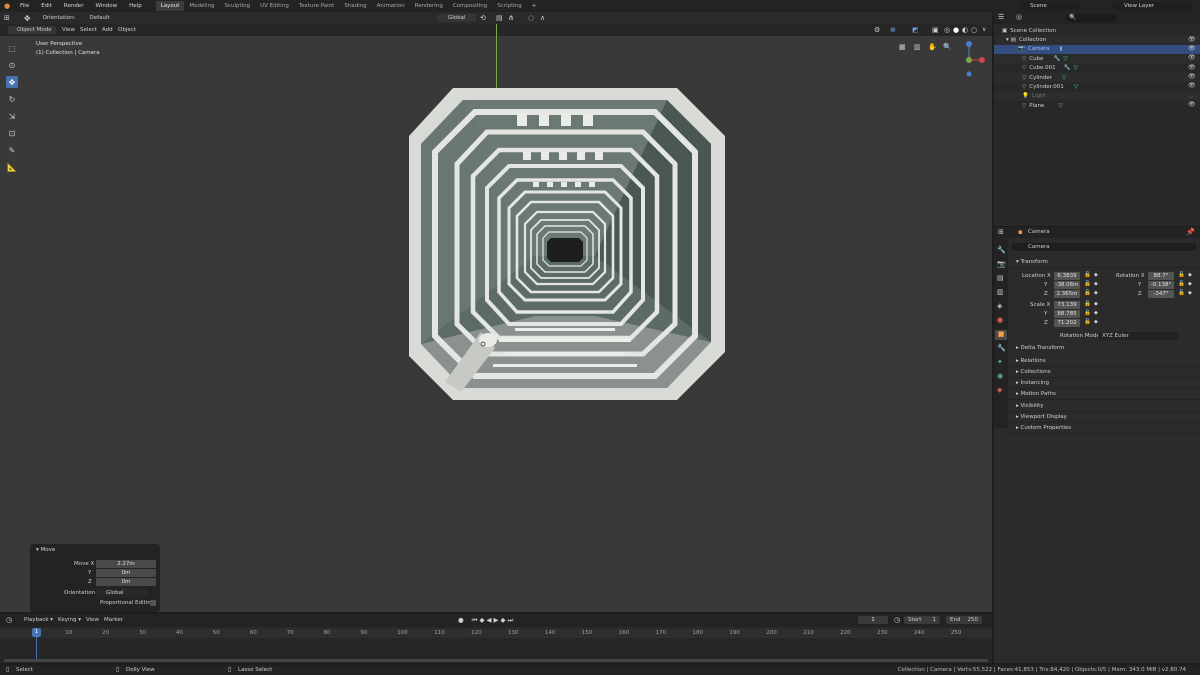 The image size is (1200, 675). I want to click on rotate-tool-icon: ↻, so click(12, 99).